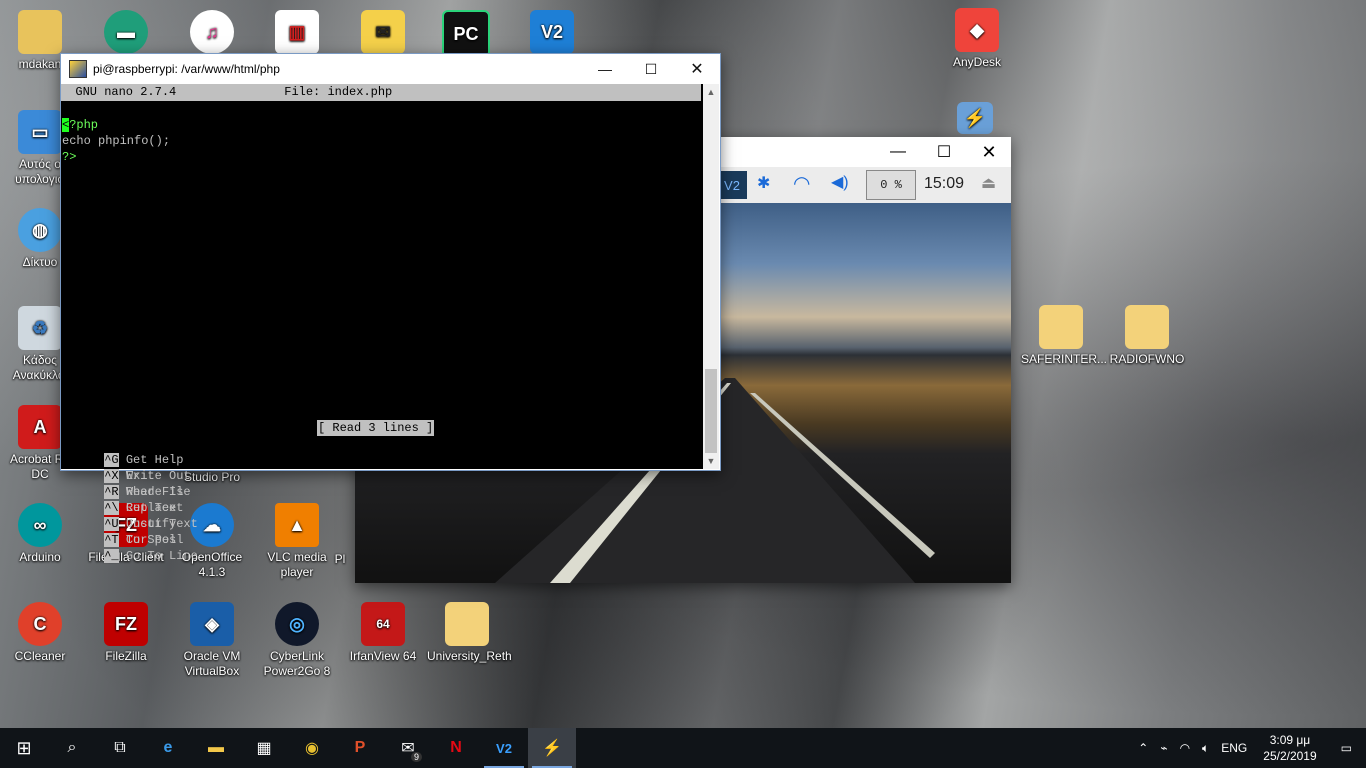 The image size is (1366, 768). What do you see at coordinates (988, 183) in the screenshot?
I see `eject-icon: ⏏` at bounding box center [988, 183].